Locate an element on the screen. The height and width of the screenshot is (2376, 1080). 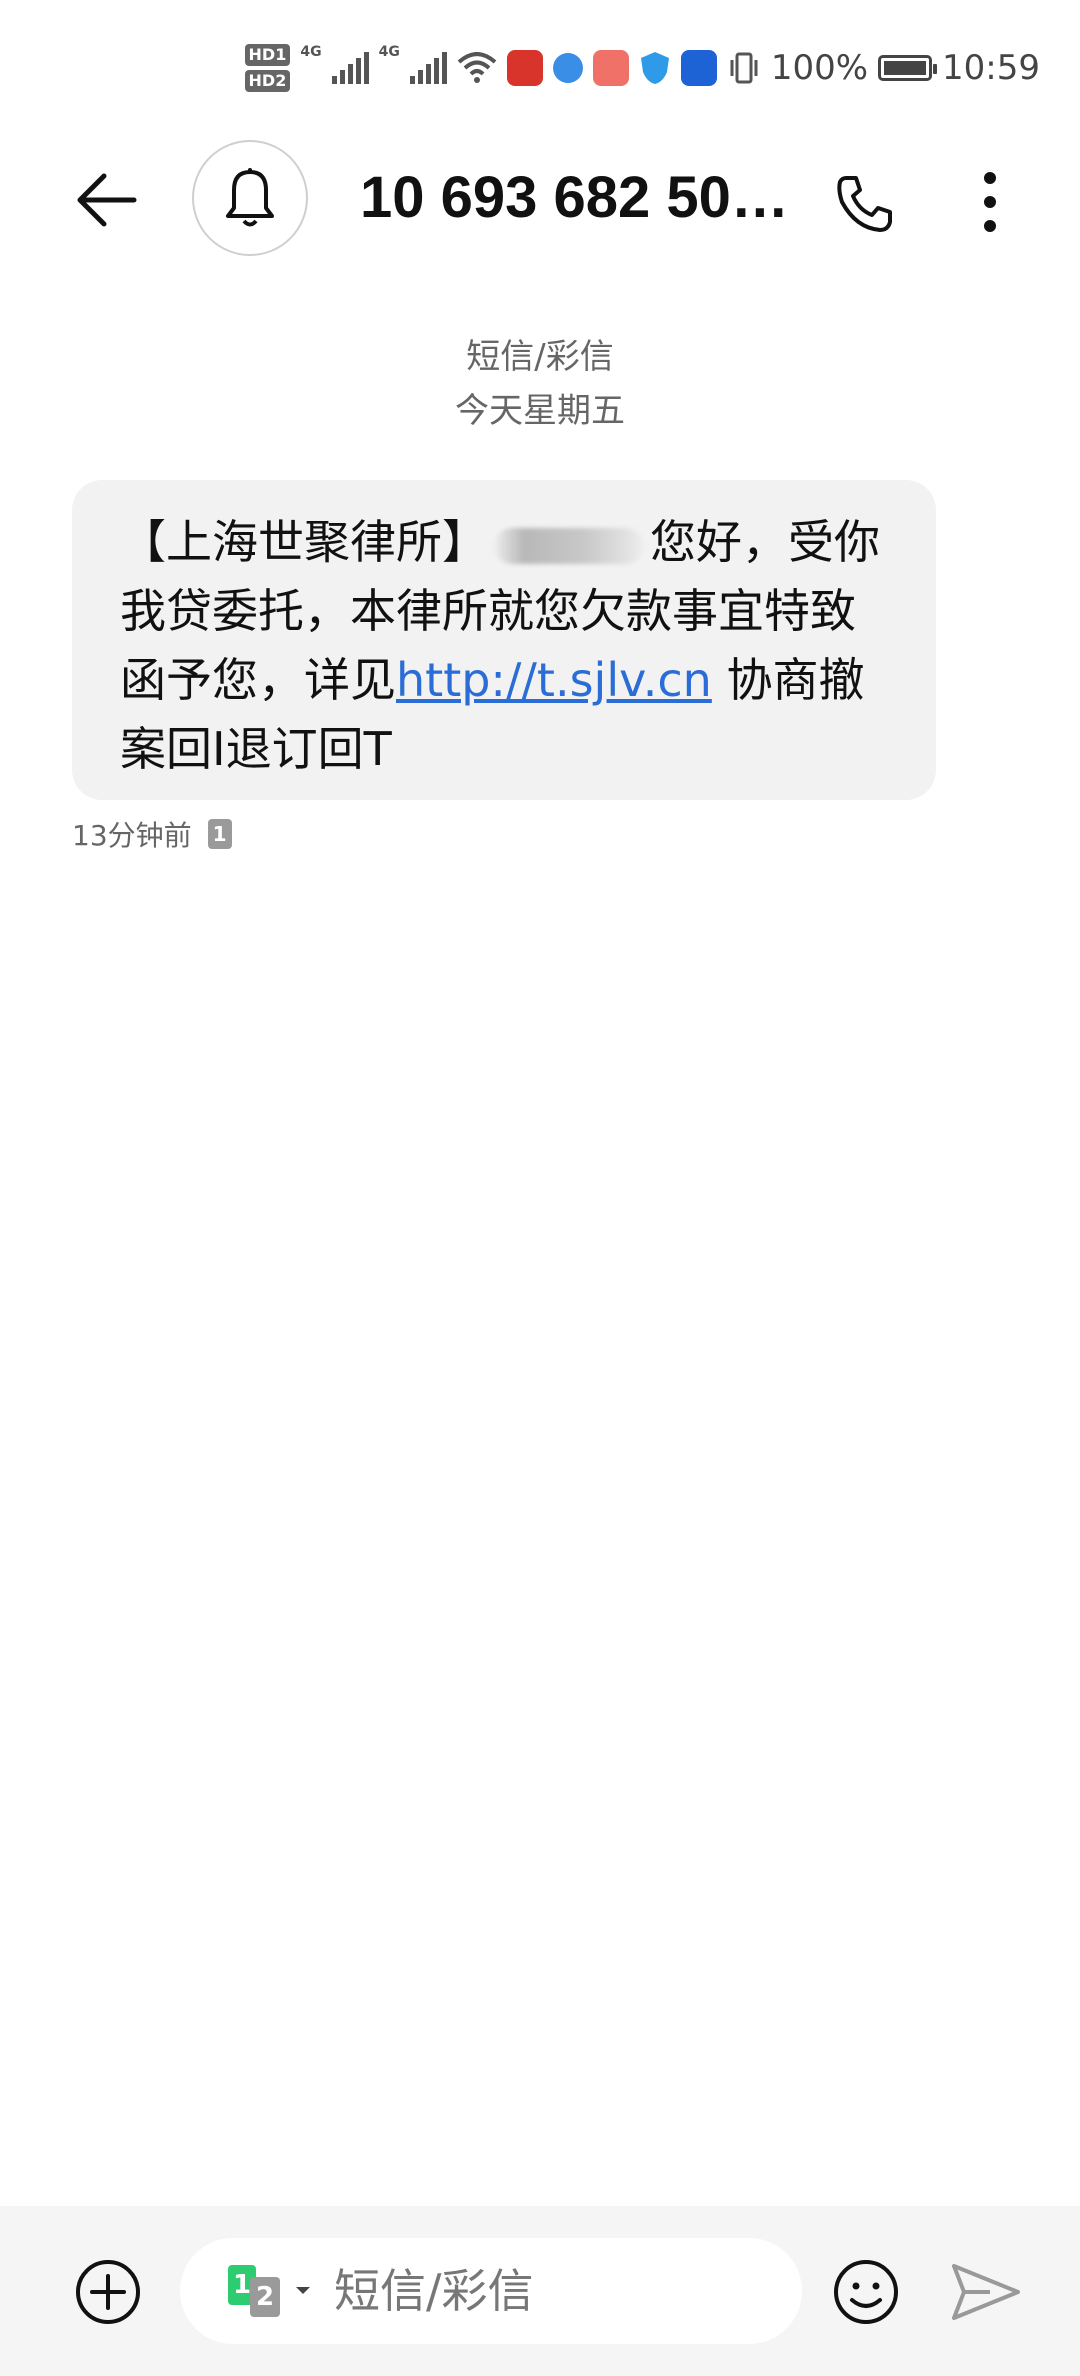
sim2-badge: 2 is located at coordinates (265, 2297).